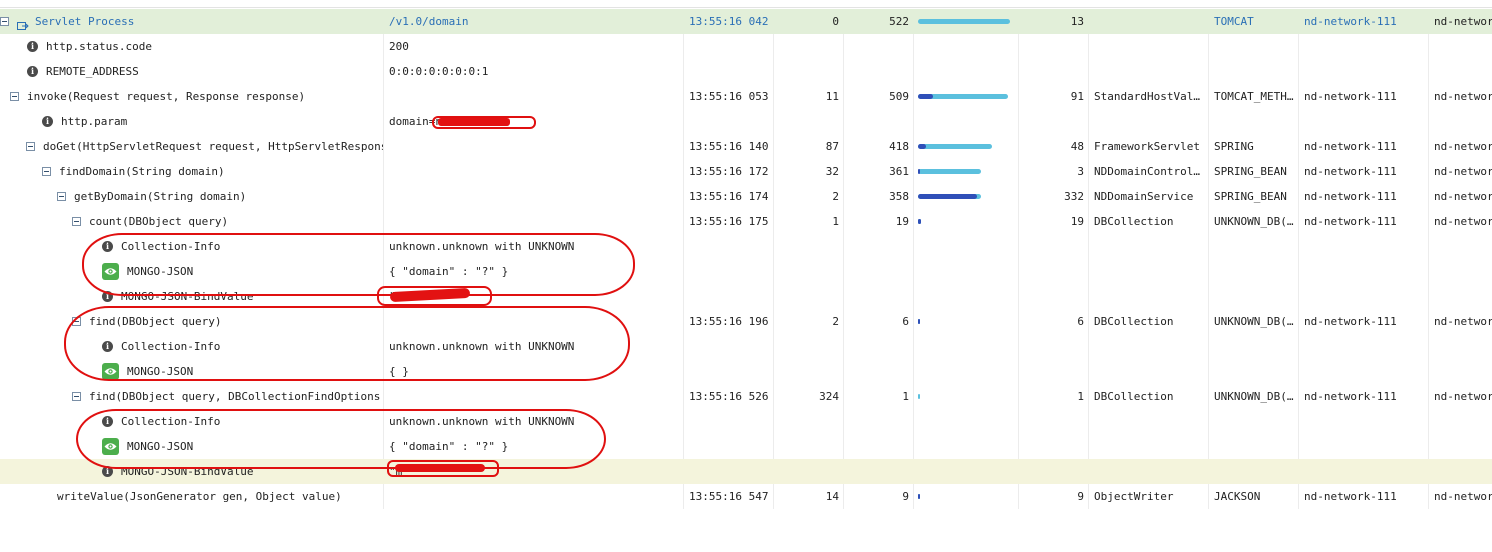  What do you see at coordinates (899, 21) in the screenshot?
I see `exec-ms: 522` at bounding box center [899, 21].